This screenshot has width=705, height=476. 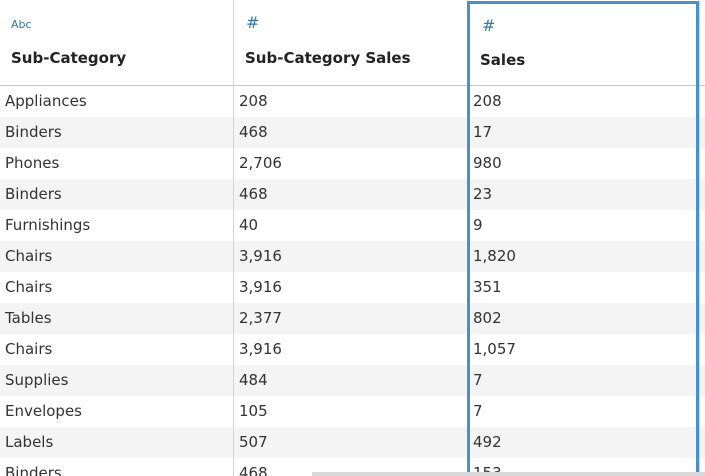 I want to click on table-cell: 40, so click(x=351, y=225).